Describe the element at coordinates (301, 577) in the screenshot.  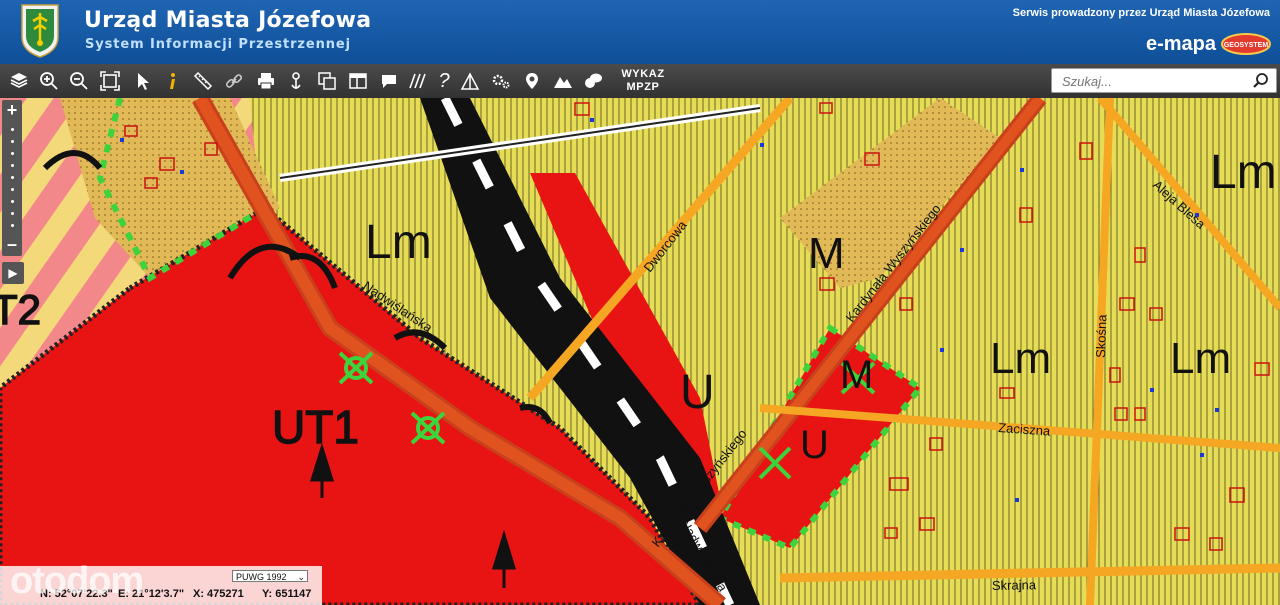
I see `chevron-down-icon: ⌄` at that location.